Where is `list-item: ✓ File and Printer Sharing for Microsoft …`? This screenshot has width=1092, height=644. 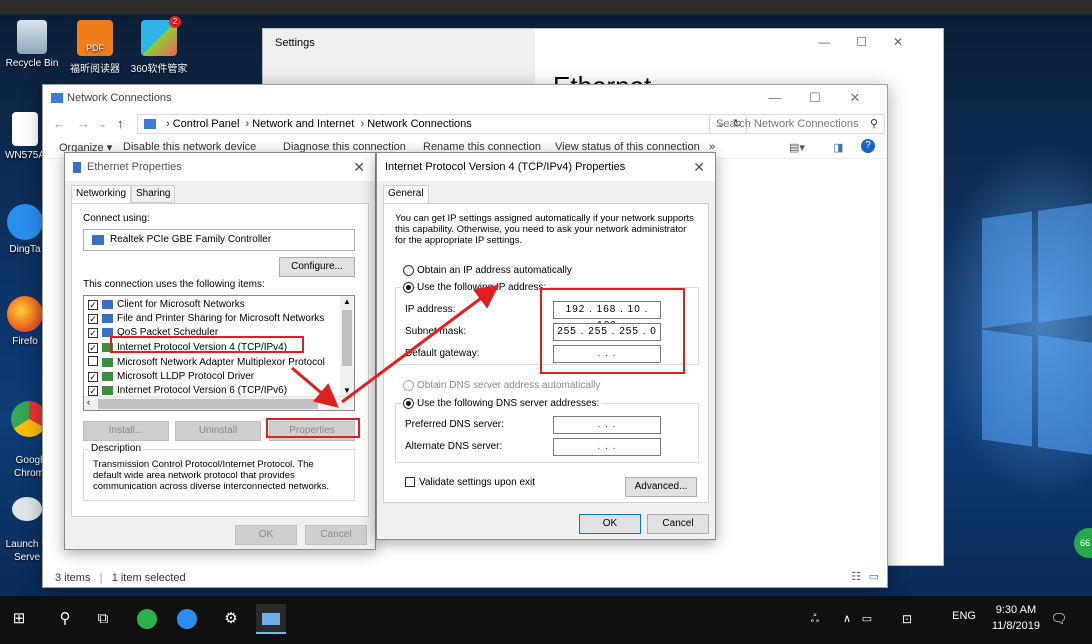
list-item: ✓ File and Printer Sharing for Microsoft … is located at coordinates (206, 319).